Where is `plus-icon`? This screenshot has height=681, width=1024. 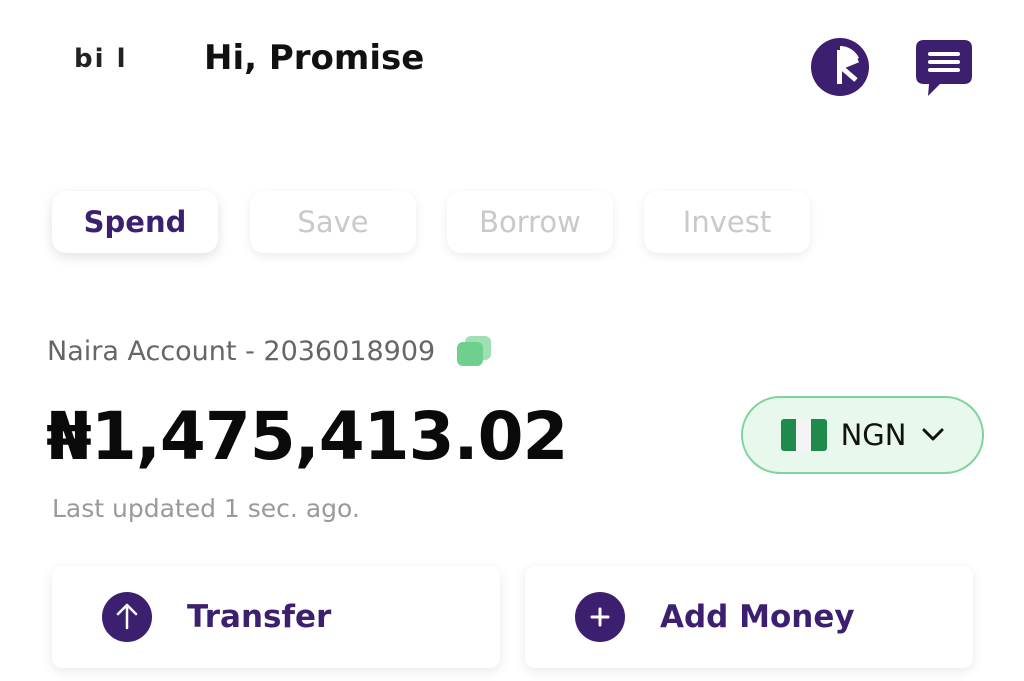 plus-icon is located at coordinates (600, 617).